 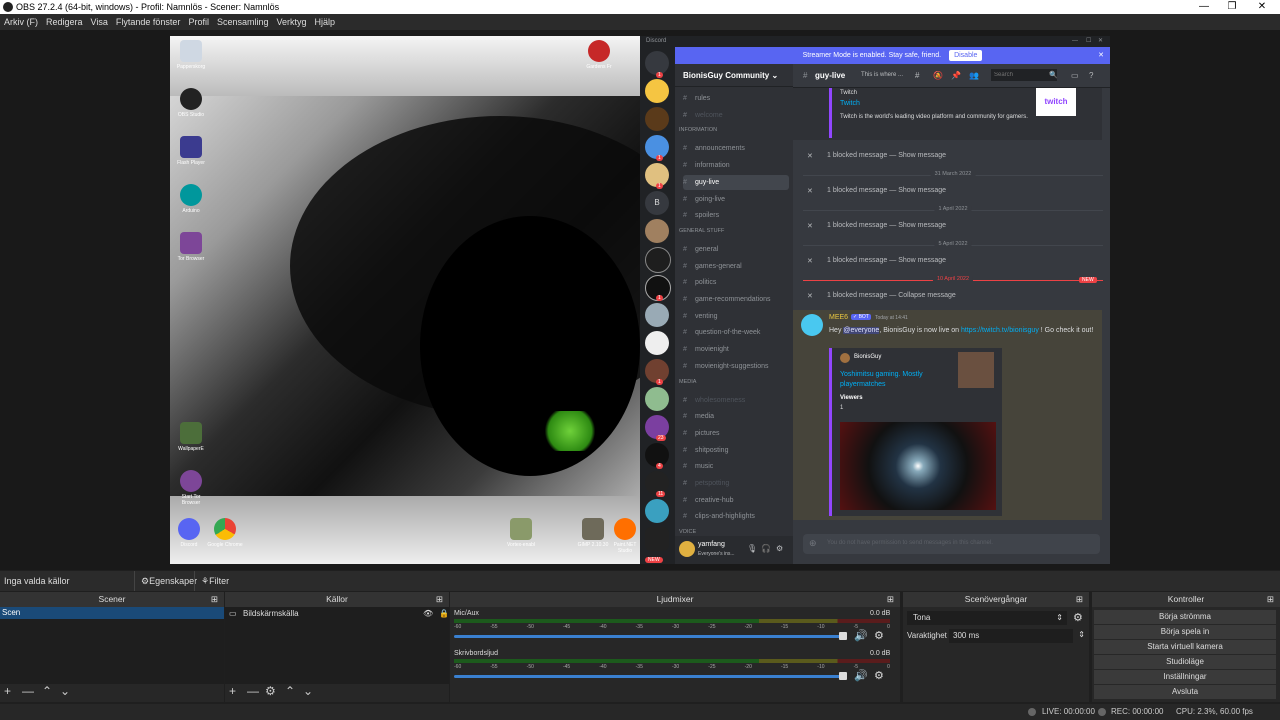 I want to click on channel-games-general: games-general, so click(x=736, y=266).